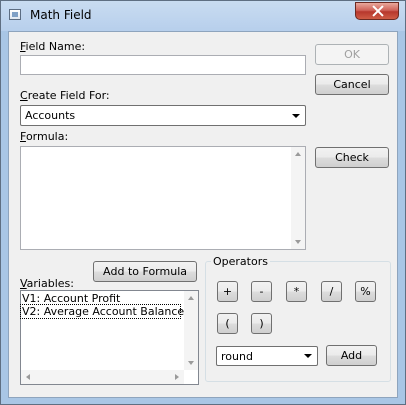 The height and width of the screenshot is (405, 406). Describe the element at coordinates (163, 65) in the screenshot. I see `field-name-input` at that location.